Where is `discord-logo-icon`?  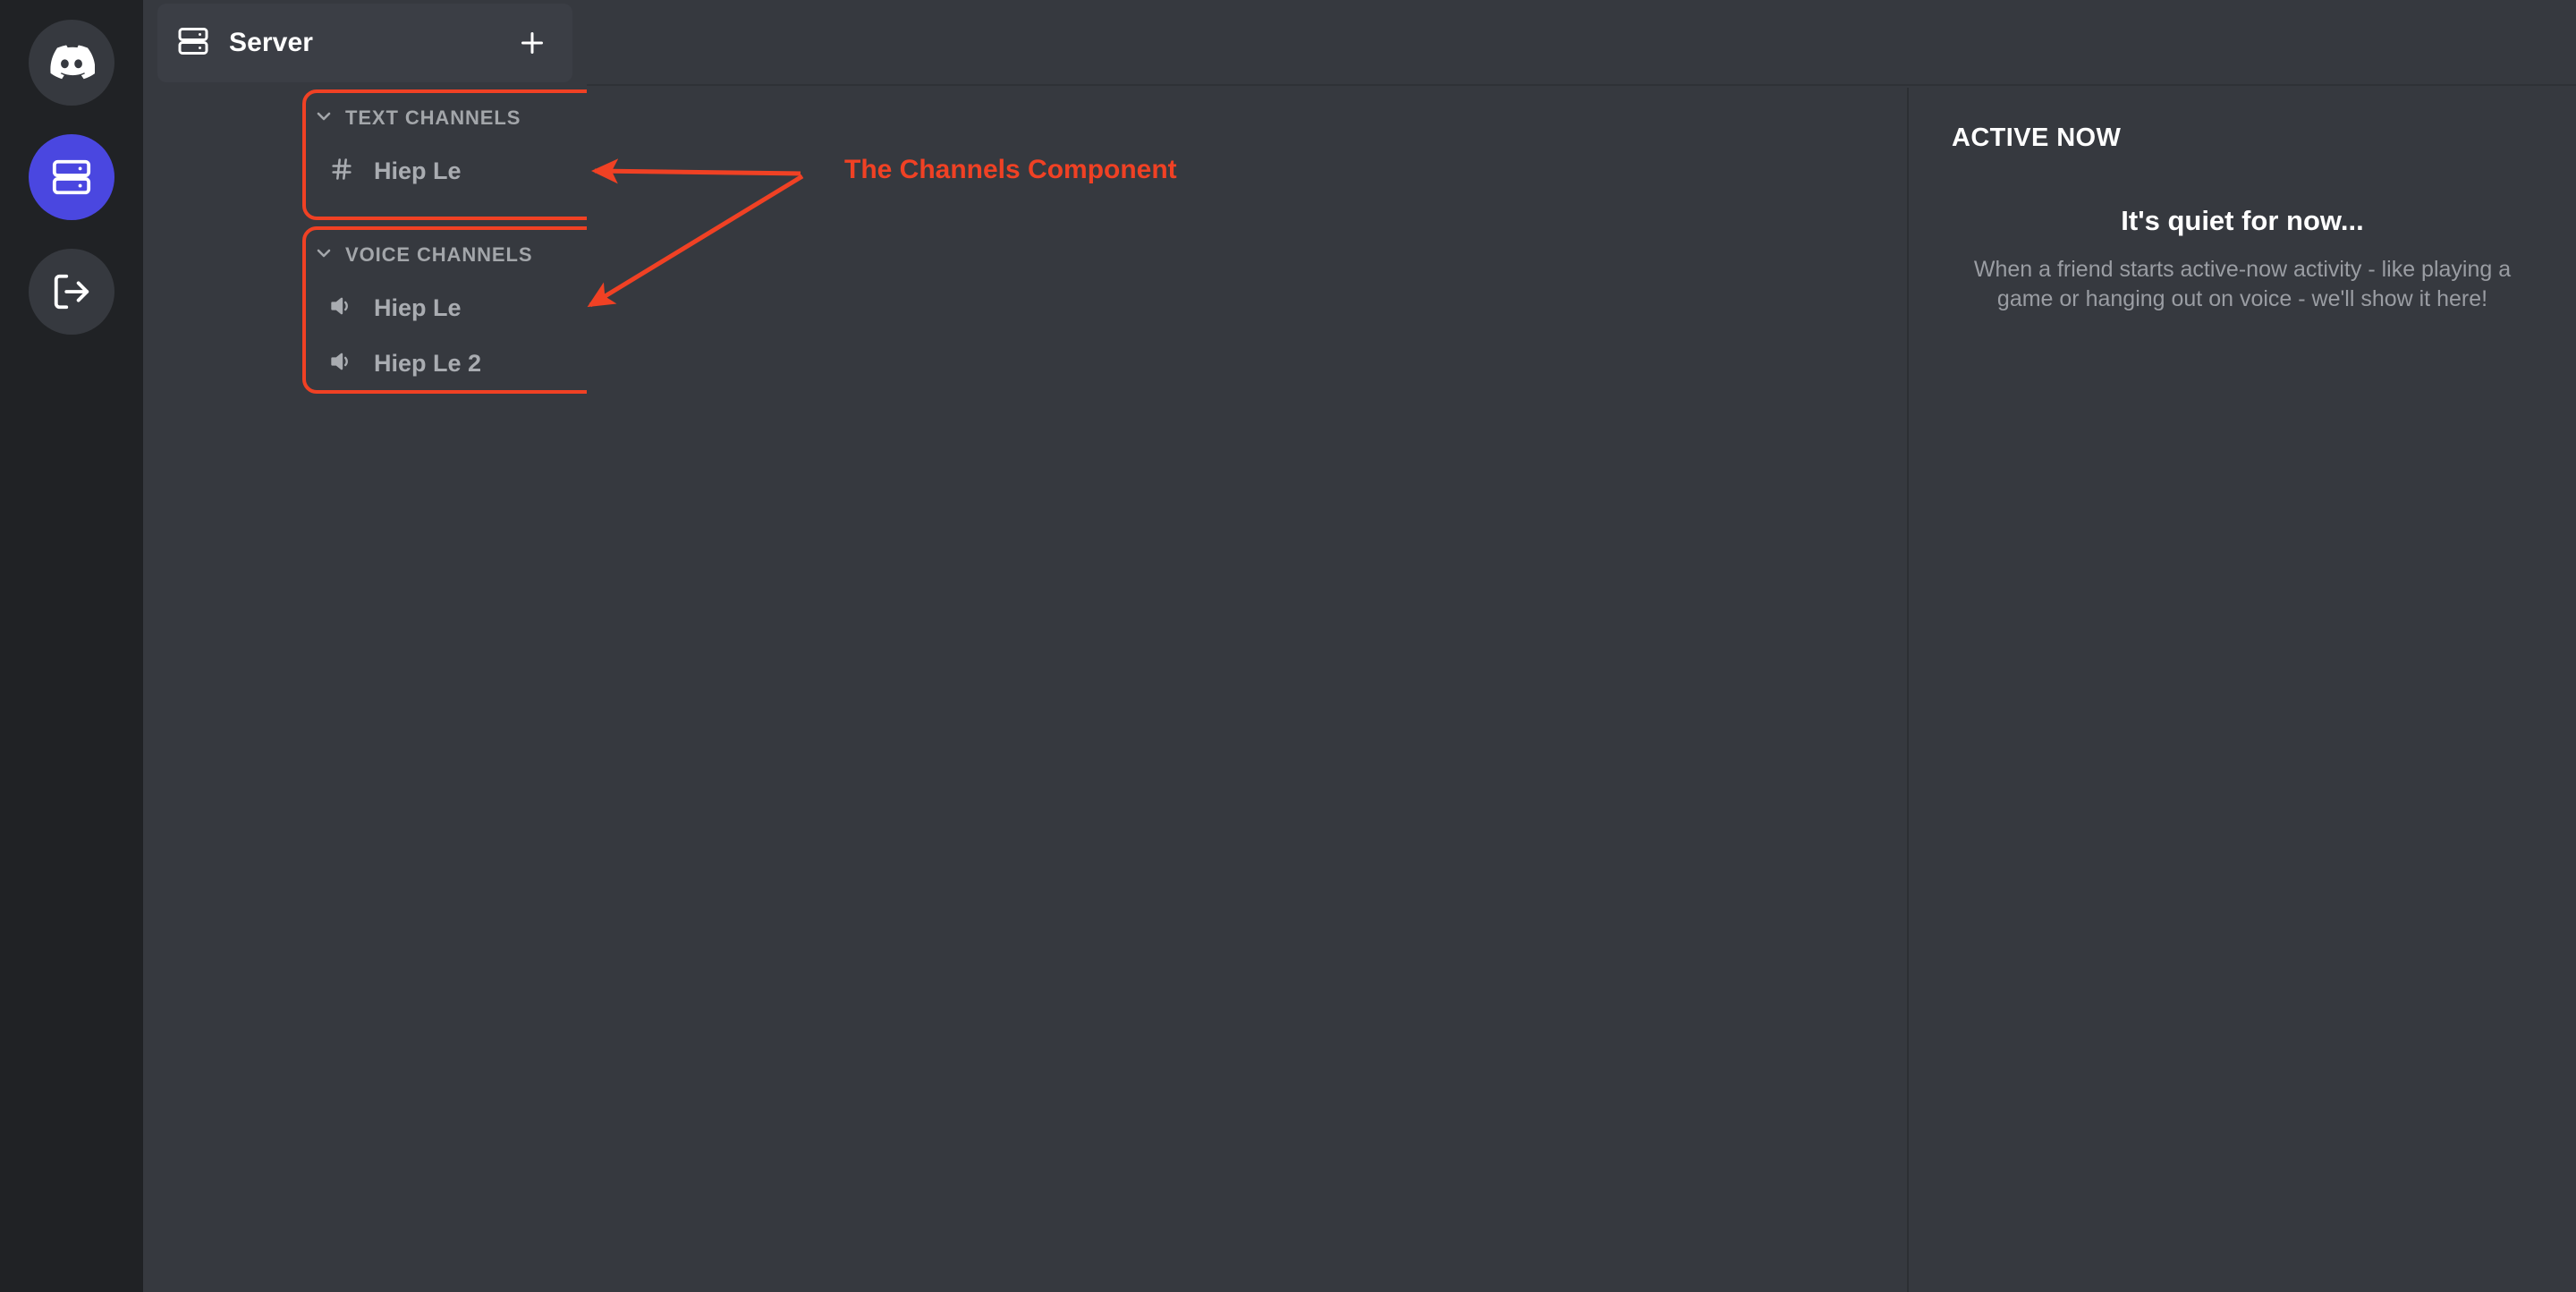
discord-logo-icon is located at coordinates (71, 63).